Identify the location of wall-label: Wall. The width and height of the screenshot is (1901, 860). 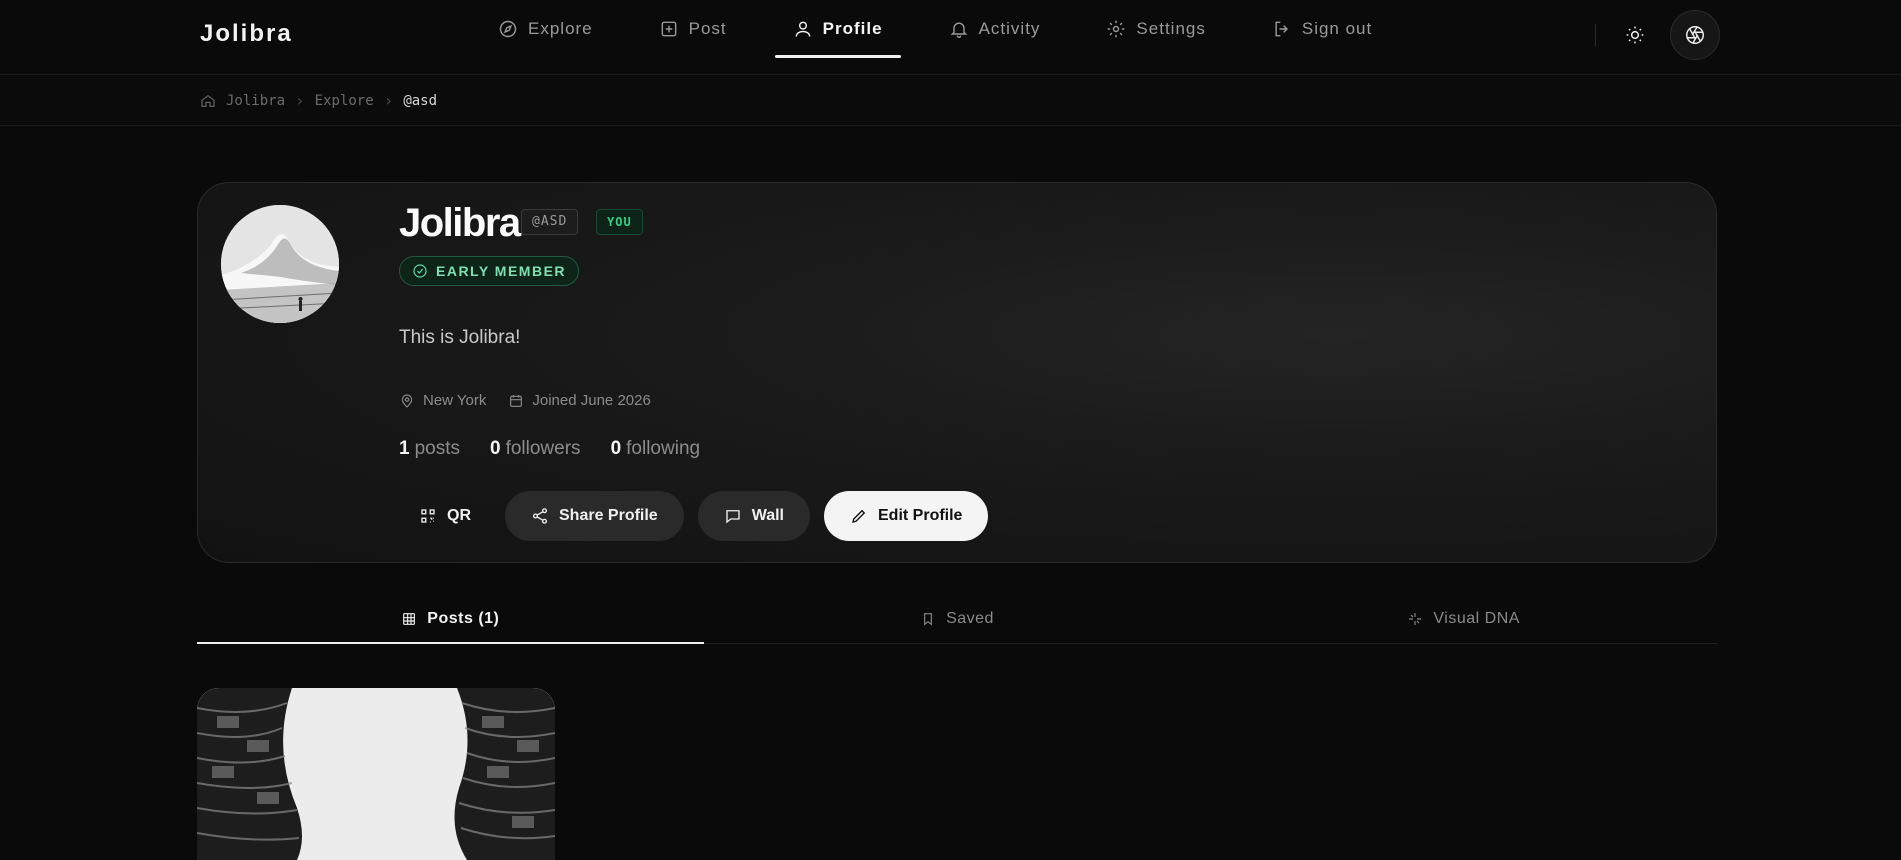
(767, 515).